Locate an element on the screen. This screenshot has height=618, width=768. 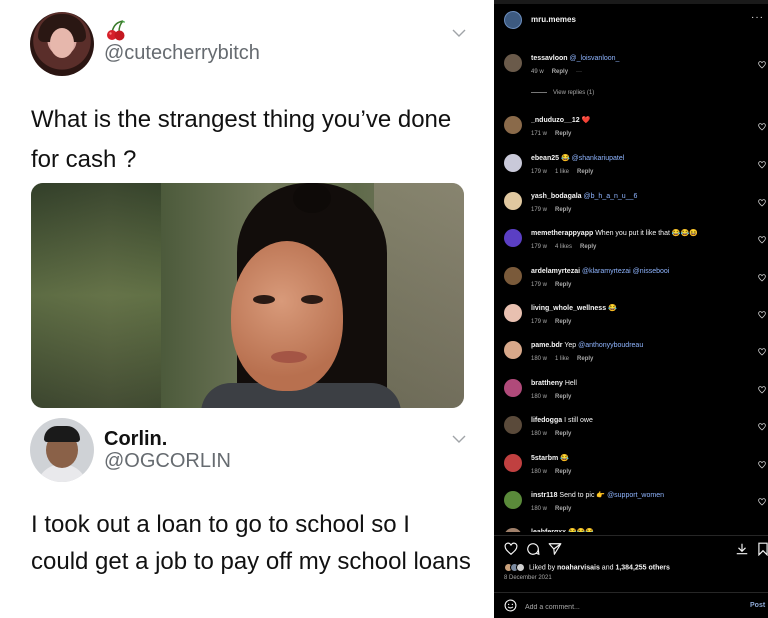
comment-meta: 180 w 1 like Reply is located at coordinates (566, 359).